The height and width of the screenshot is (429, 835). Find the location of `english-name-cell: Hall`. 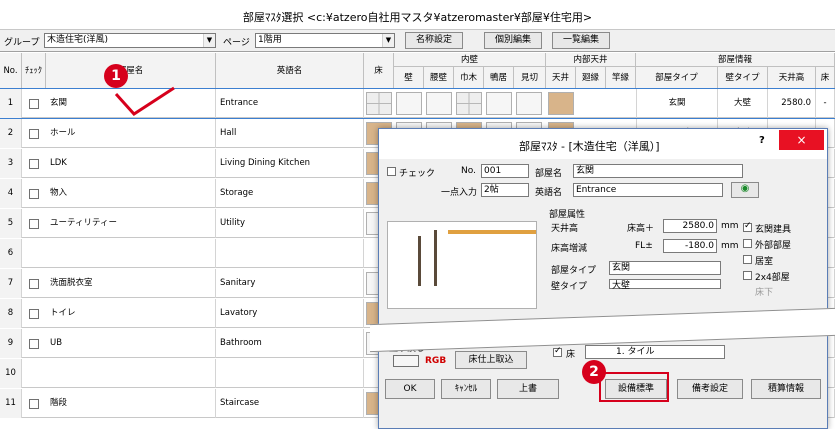

english-name-cell: Hall is located at coordinates (290, 133).